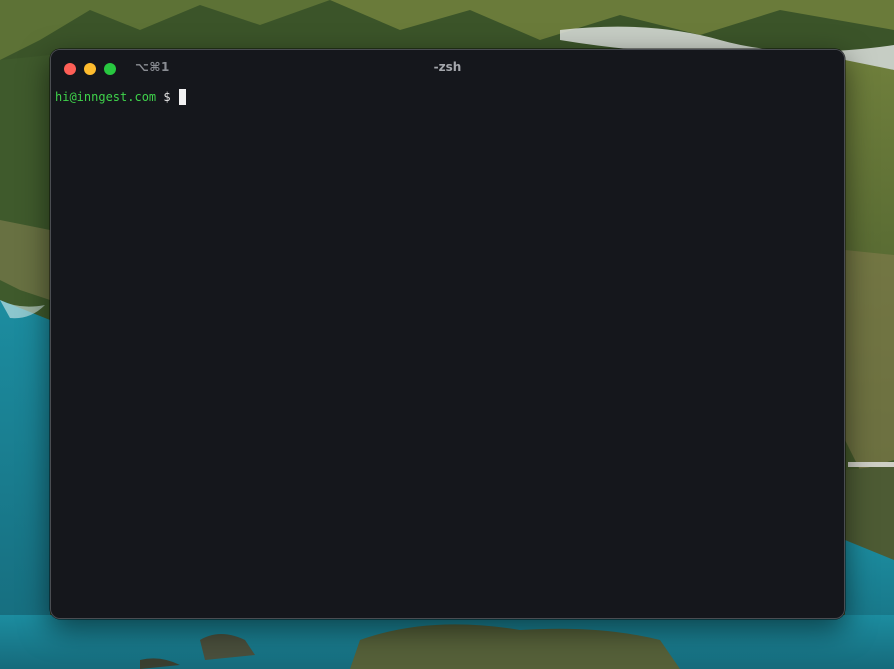 The width and height of the screenshot is (894, 669). What do you see at coordinates (167, 97) in the screenshot?
I see `prompt-symbol: $` at bounding box center [167, 97].